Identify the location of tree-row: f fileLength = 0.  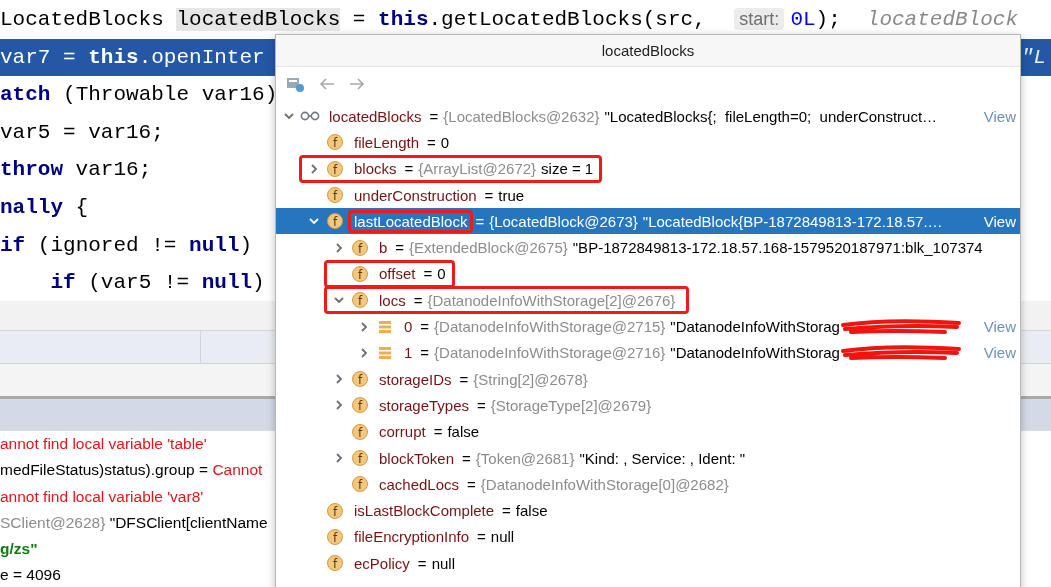
(648, 142).